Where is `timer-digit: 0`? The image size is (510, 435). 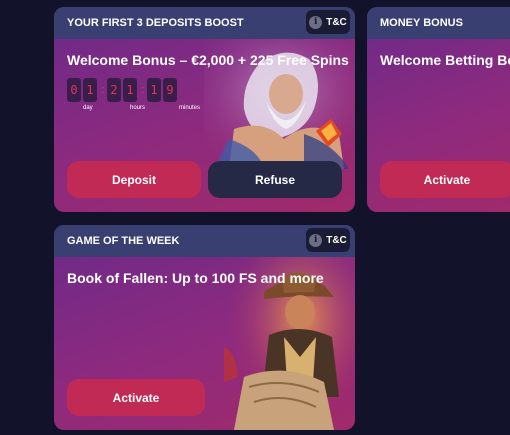 timer-digit: 0 is located at coordinates (74, 90).